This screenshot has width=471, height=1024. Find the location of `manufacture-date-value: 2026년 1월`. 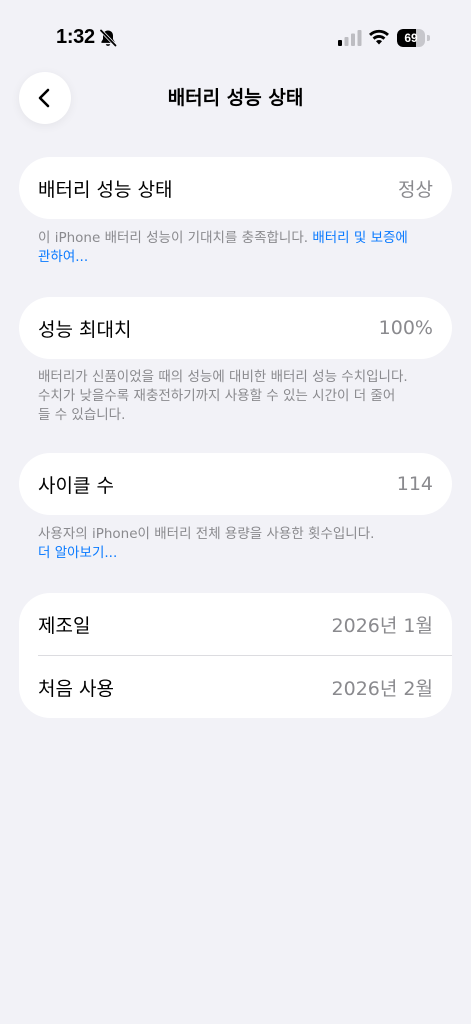

manufacture-date-value: 2026년 1월 is located at coordinates (382, 625).